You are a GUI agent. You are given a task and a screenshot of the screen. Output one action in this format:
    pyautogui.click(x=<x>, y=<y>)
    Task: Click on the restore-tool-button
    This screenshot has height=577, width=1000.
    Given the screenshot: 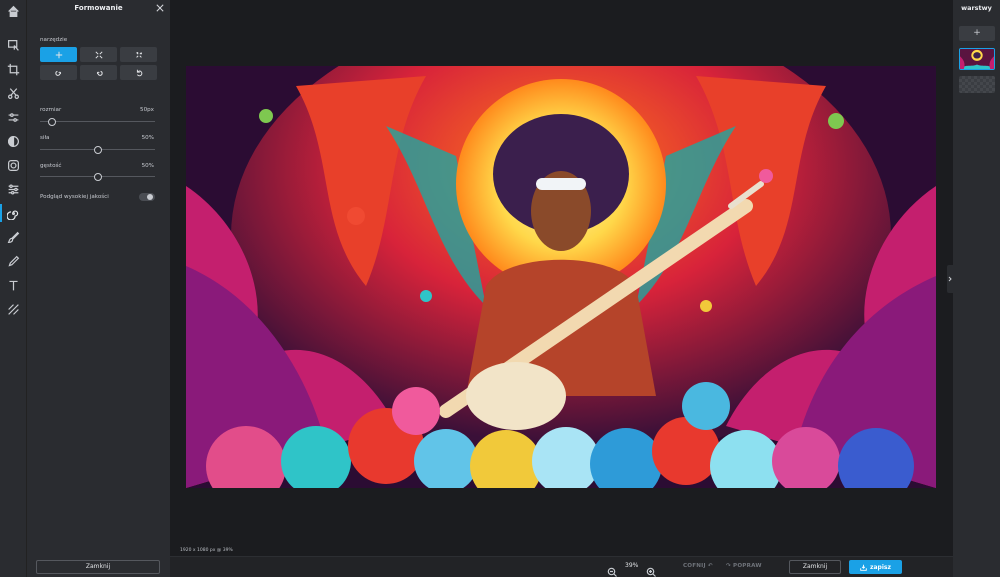 What is the action you would take?
    pyautogui.click(x=138, y=72)
    